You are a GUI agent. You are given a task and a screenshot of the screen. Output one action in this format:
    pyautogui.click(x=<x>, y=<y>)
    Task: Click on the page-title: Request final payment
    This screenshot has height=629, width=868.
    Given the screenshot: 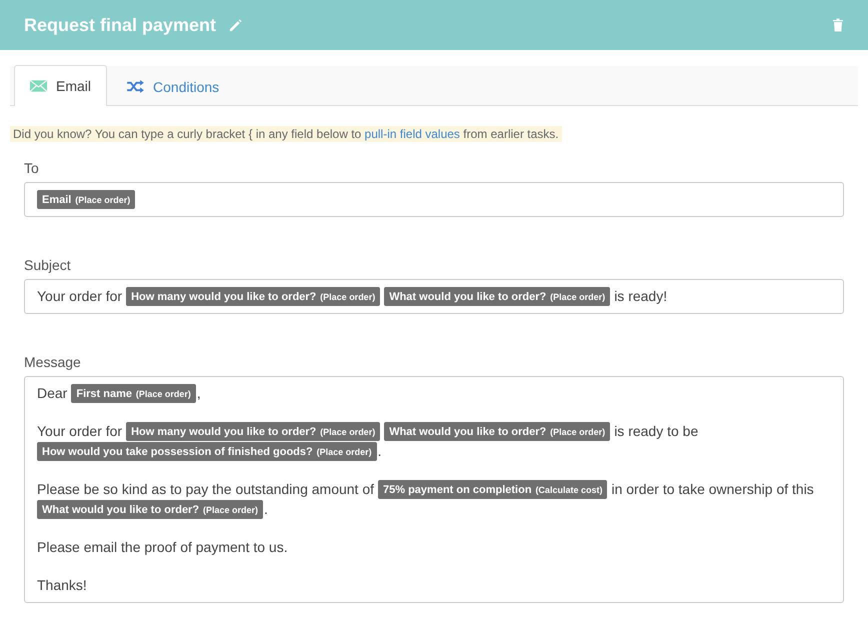 What is the action you would take?
    pyautogui.click(x=120, y=25)
    